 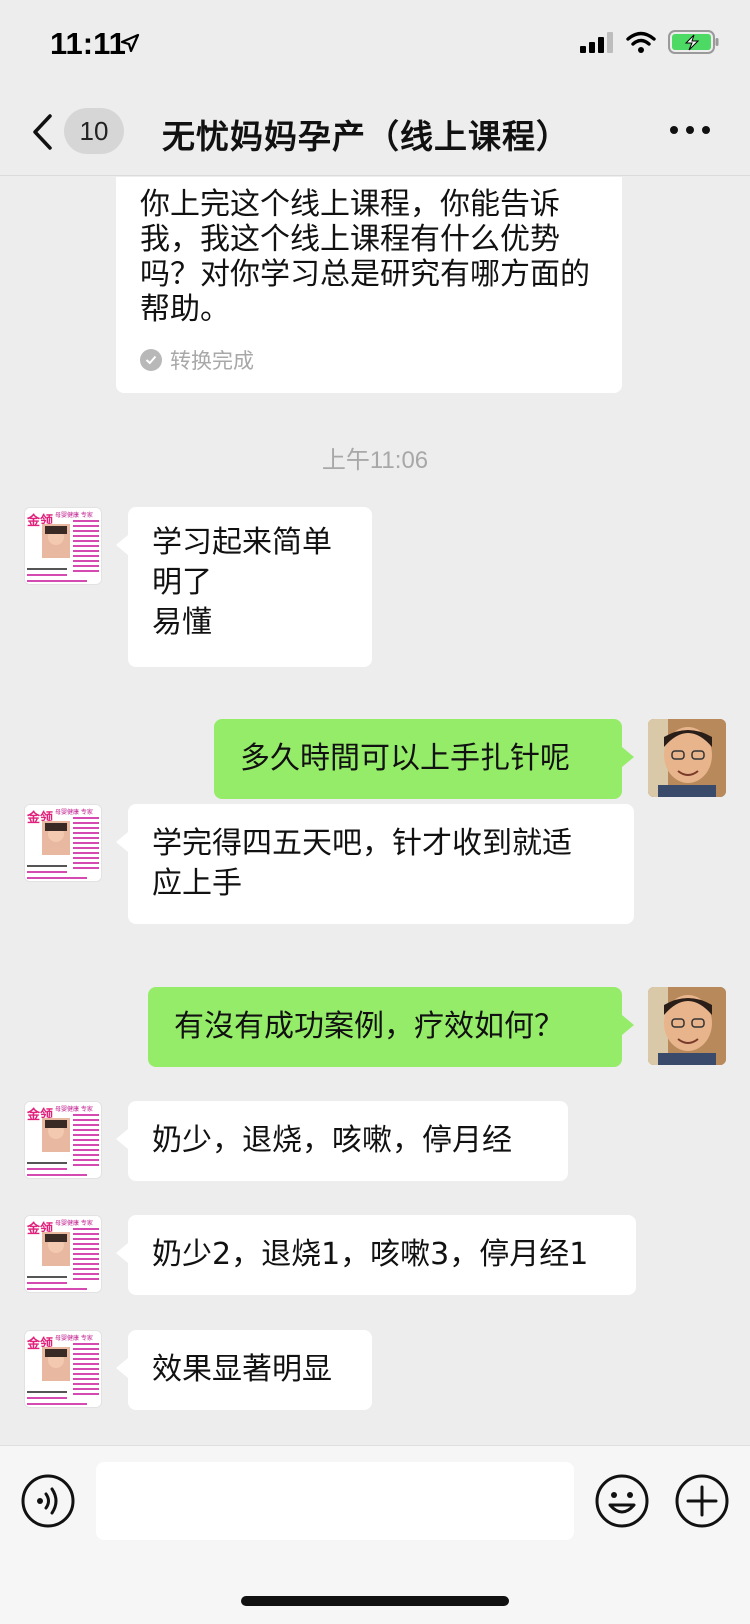 I want to click on sent-message-bubble: 有沒有成功案例，疗效如何？, so click(x=391, y=1027).